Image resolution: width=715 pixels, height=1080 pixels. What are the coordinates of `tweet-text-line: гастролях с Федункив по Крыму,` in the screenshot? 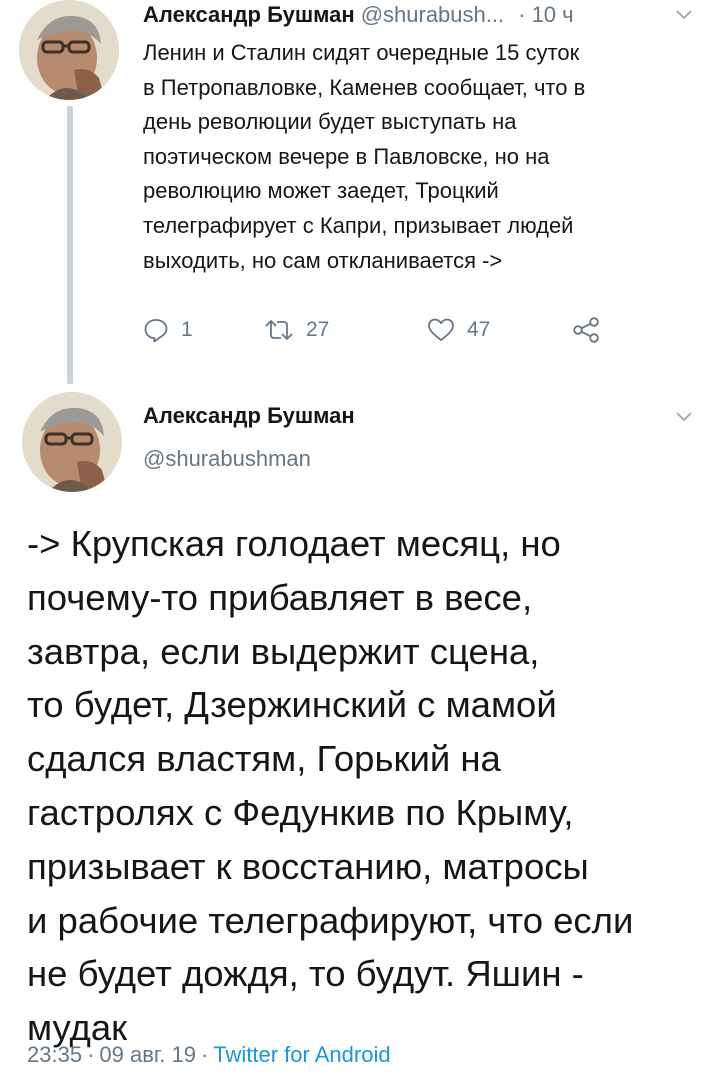 It's located at (300, 812).